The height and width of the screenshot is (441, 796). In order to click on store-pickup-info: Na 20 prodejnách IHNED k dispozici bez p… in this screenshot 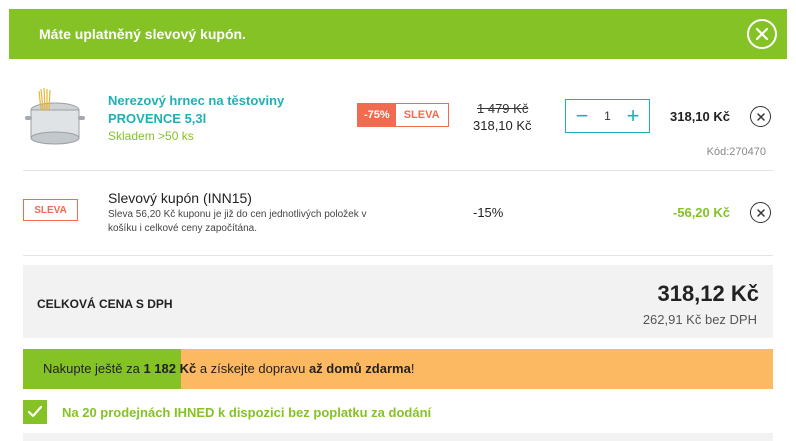, I will do `click(398, 412)`.